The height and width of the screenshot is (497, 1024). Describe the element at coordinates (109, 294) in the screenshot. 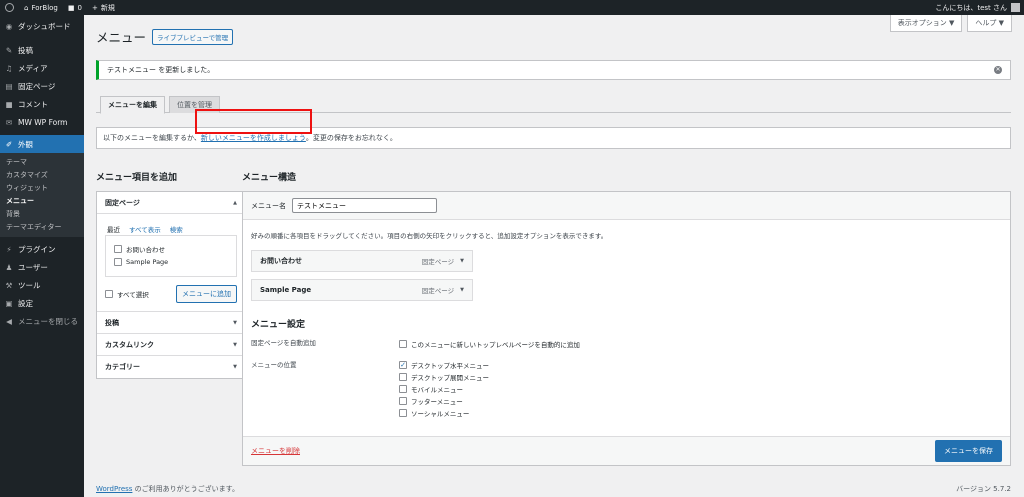

I see `select-all-checkbox` at that location.